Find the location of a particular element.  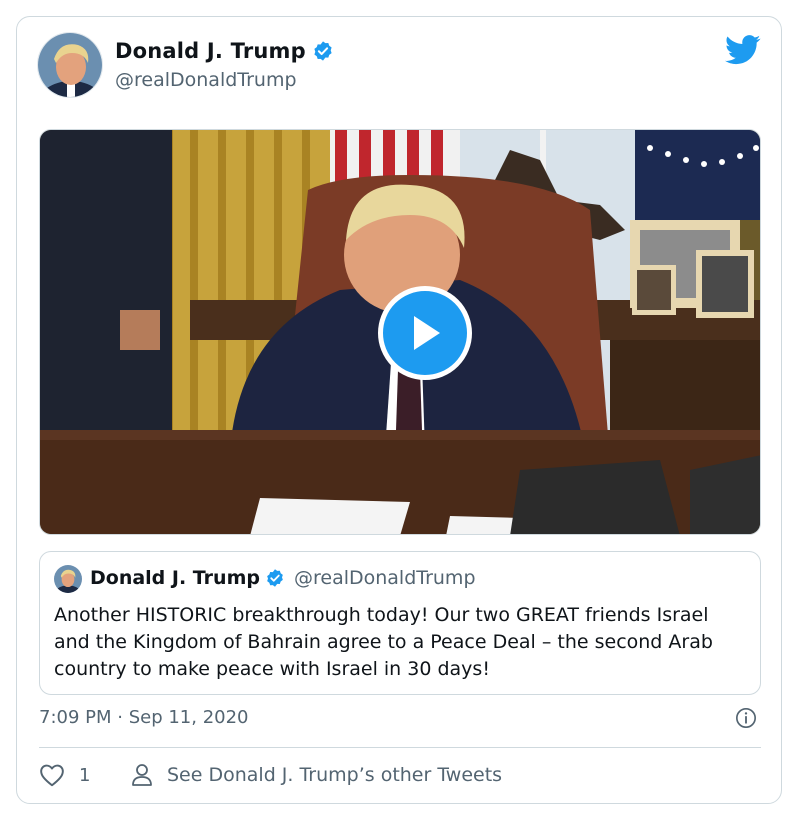

play-icon is located at coordinates (427, 333).